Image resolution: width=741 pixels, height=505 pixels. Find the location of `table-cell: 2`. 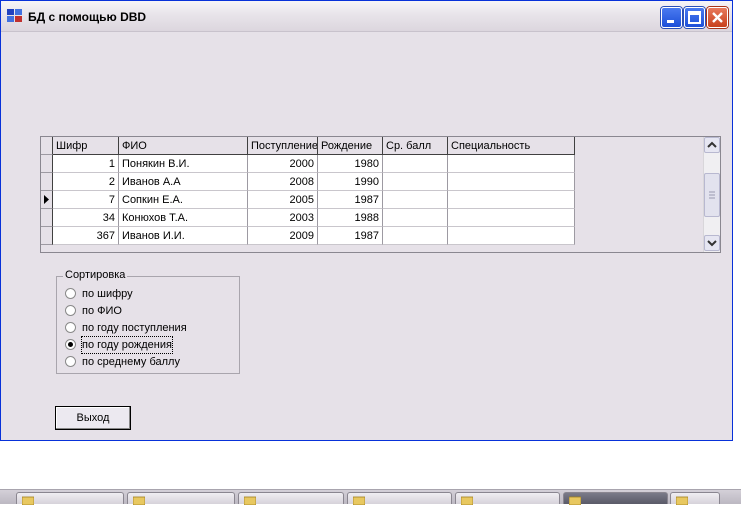

table-cell: 2 is located at coordinates (86, 182).